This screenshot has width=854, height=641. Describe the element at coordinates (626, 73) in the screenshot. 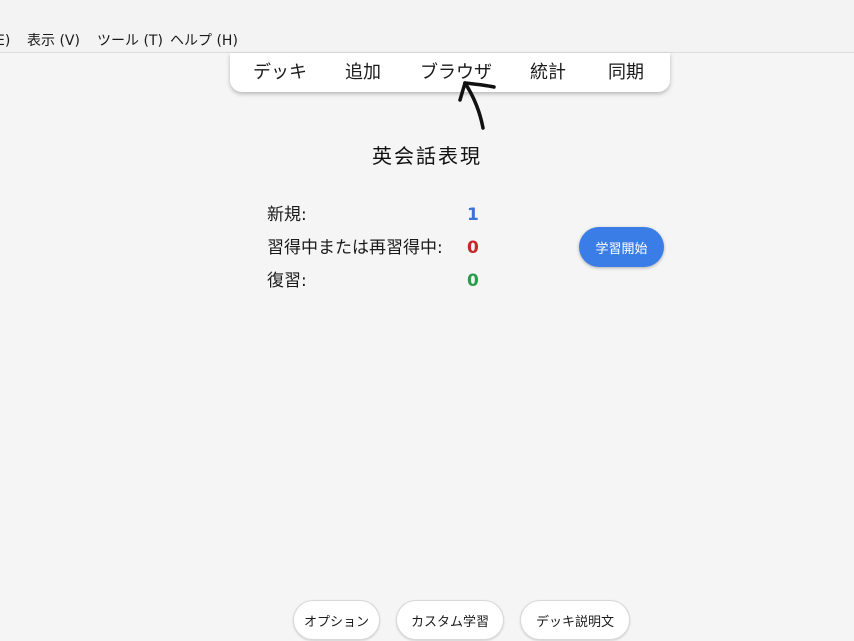

I see `toolbar-sync: 同期` at that location.